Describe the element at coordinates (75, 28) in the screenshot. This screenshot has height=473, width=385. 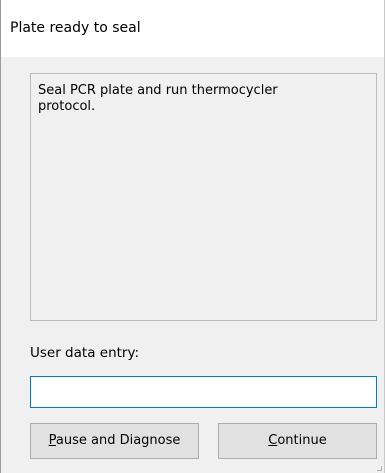
I see `dialog-title: Plate ready to seal` at that location.